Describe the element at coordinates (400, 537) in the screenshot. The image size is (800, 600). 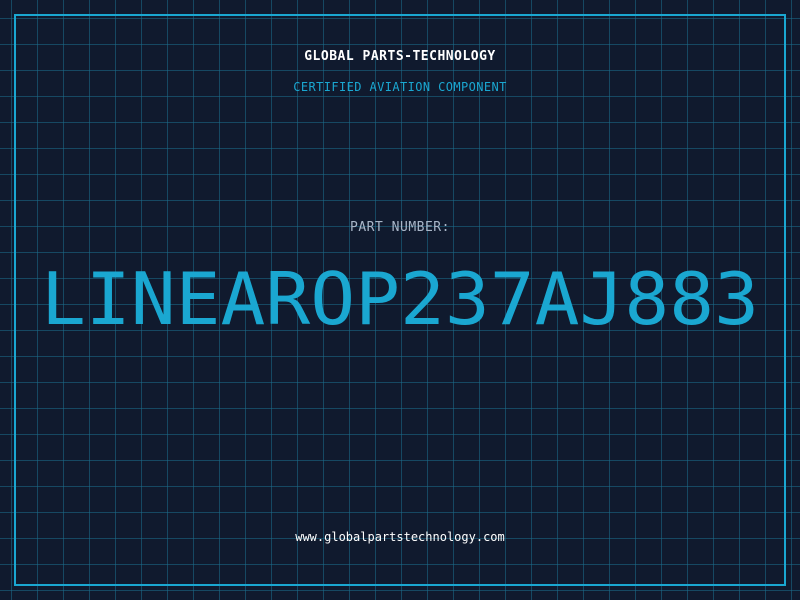
I see `website-link: www.globalpartstechnology.com` at that location.